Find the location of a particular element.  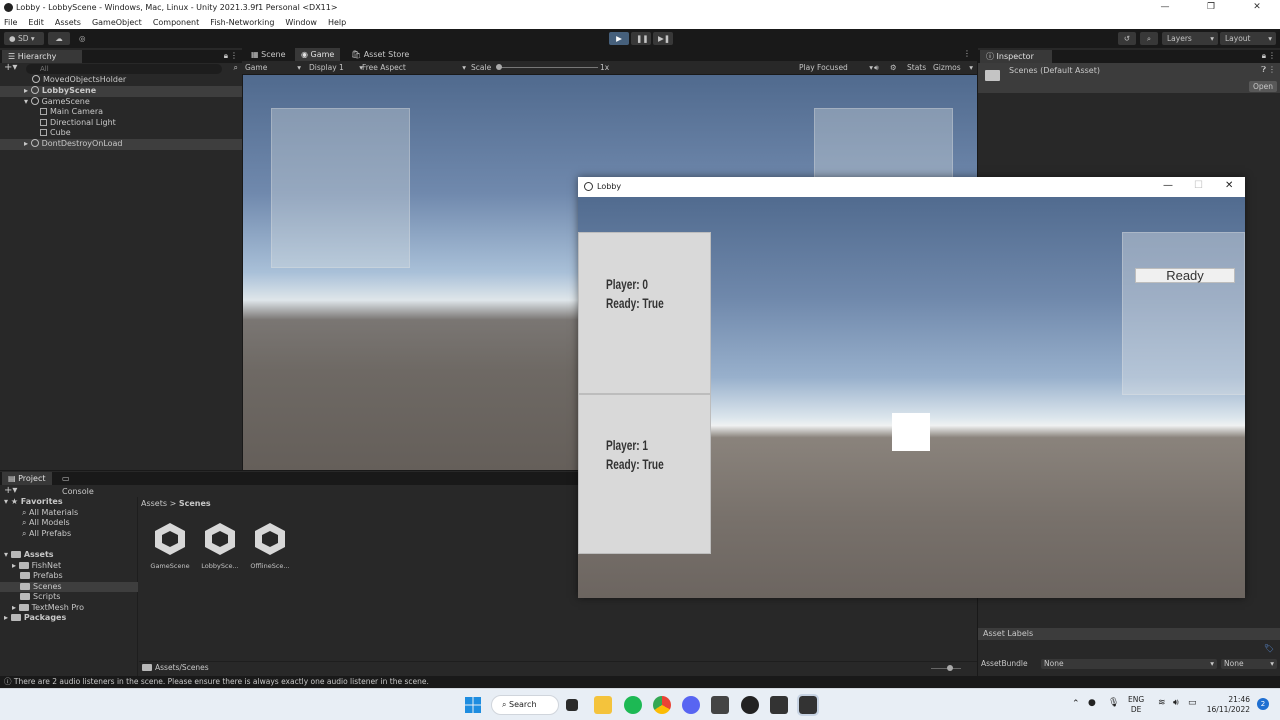

microphone-icon: 🎙︎ is located at coordinates (1113, 703).